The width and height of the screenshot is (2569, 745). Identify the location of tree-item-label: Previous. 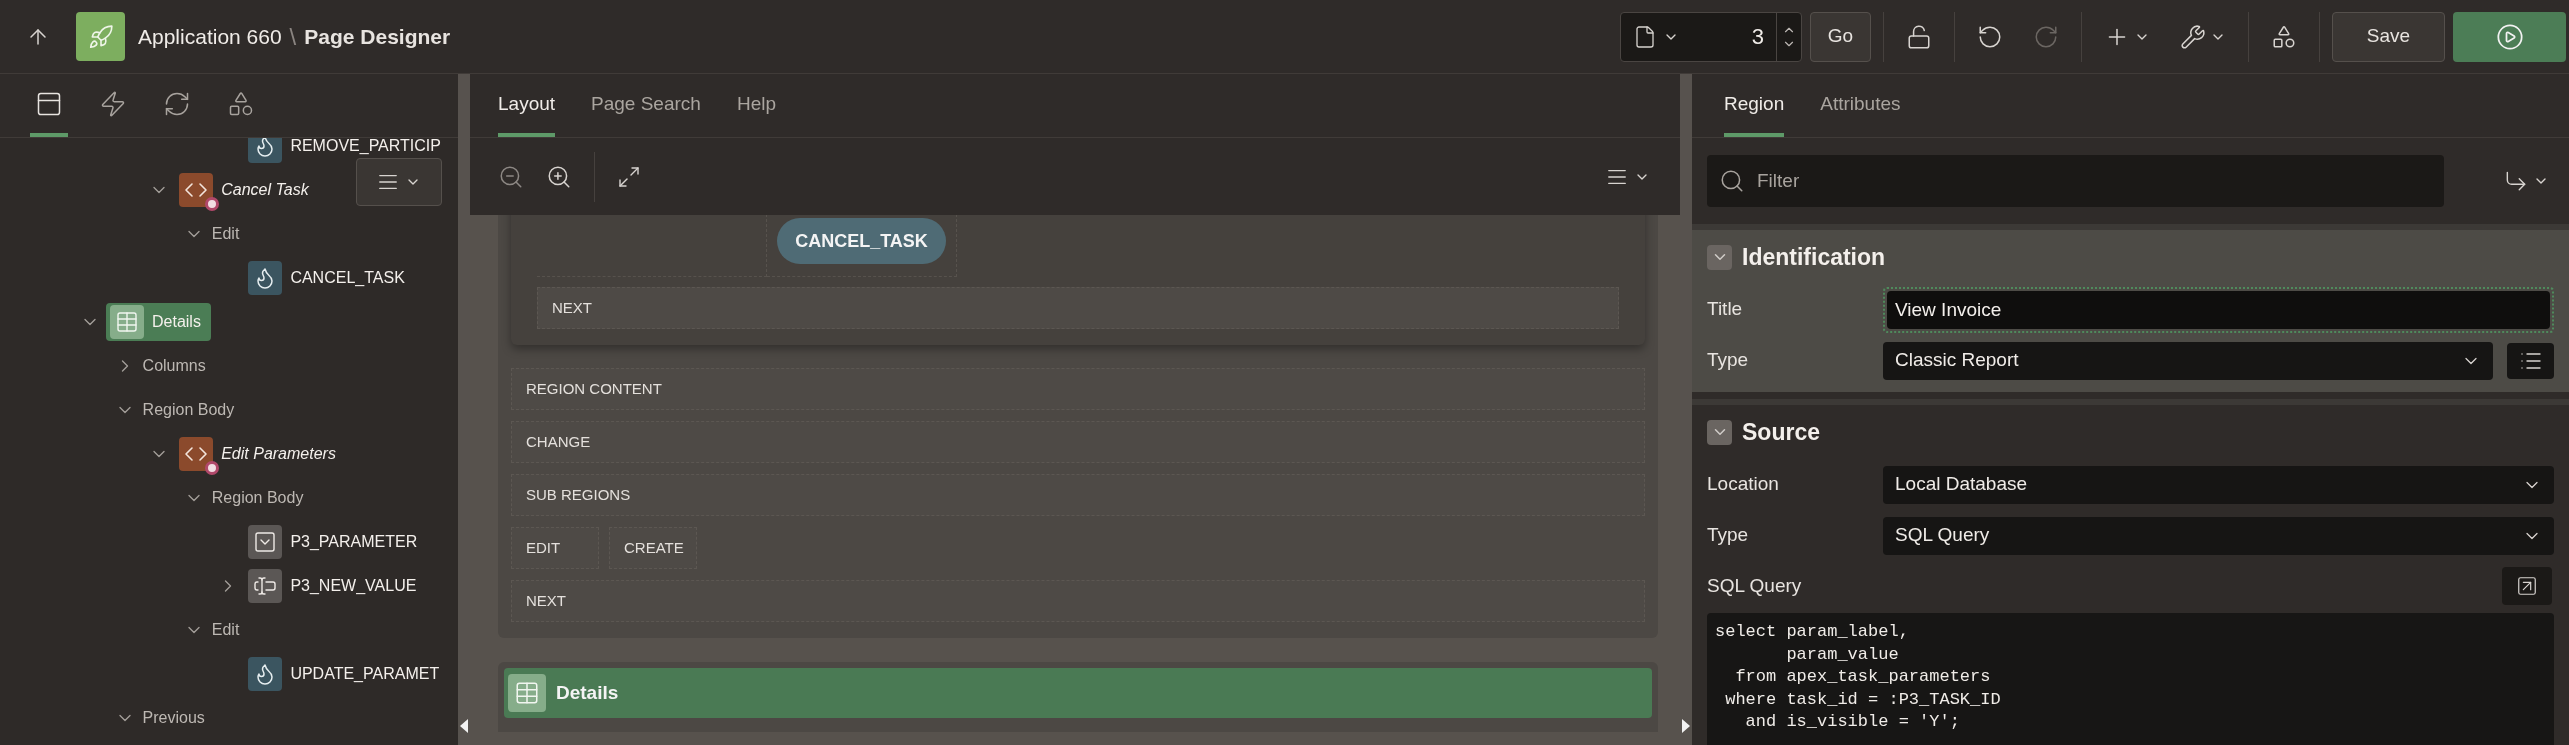
(173, 718).